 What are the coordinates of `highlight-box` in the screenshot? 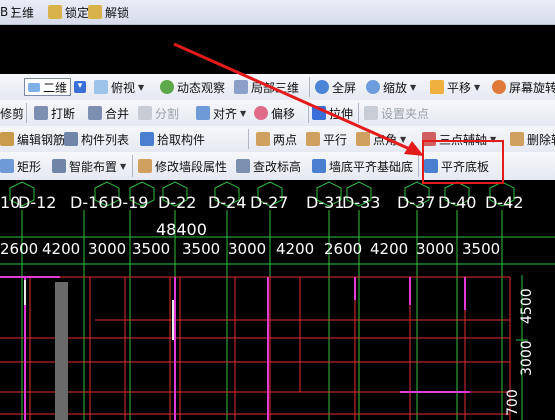 It's located at (463, 162).